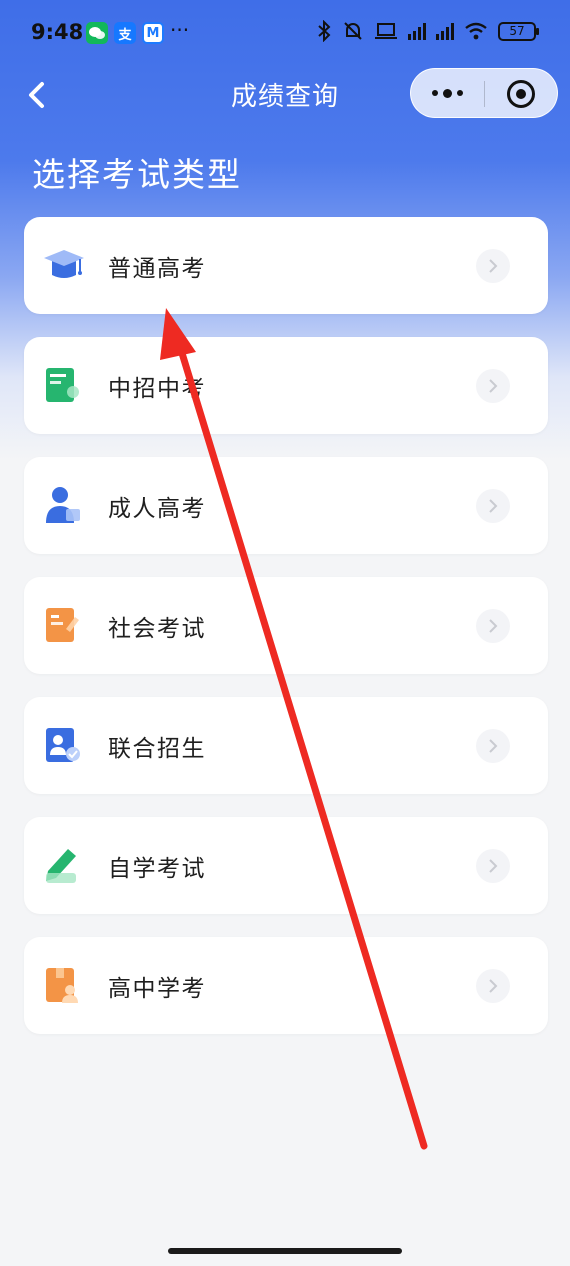  I want to click on document-pen-icon, so click(62, 625).